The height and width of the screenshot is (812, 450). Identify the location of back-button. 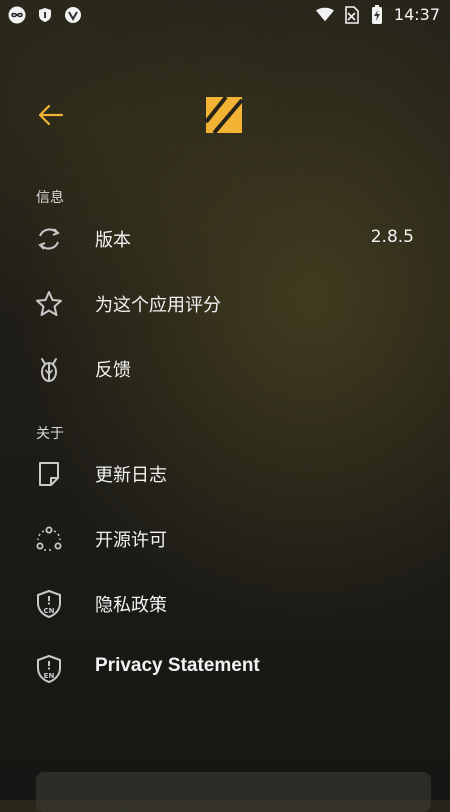
(51, 115).